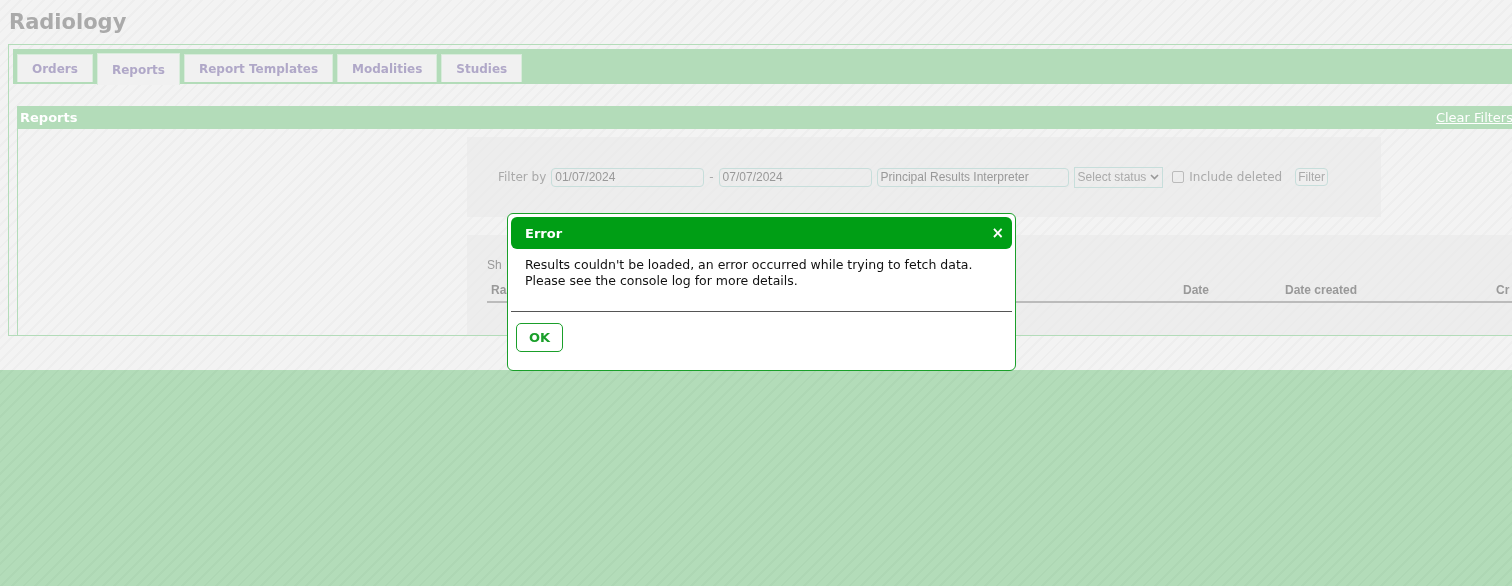 This screenshot has width=1512, height=586. Describe the element at coordinates (494, 265) in the screenshot. I see `table-summary: Sh` at that location.